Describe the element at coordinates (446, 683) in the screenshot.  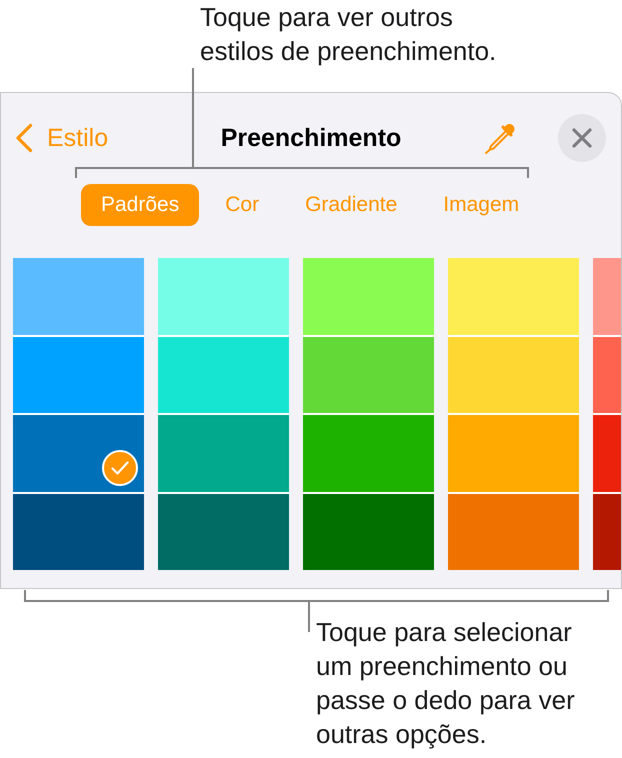
I see `callout-text: Toque para selecionar um preenchimento ou passe o dedo para ver outras opções.` at that location.